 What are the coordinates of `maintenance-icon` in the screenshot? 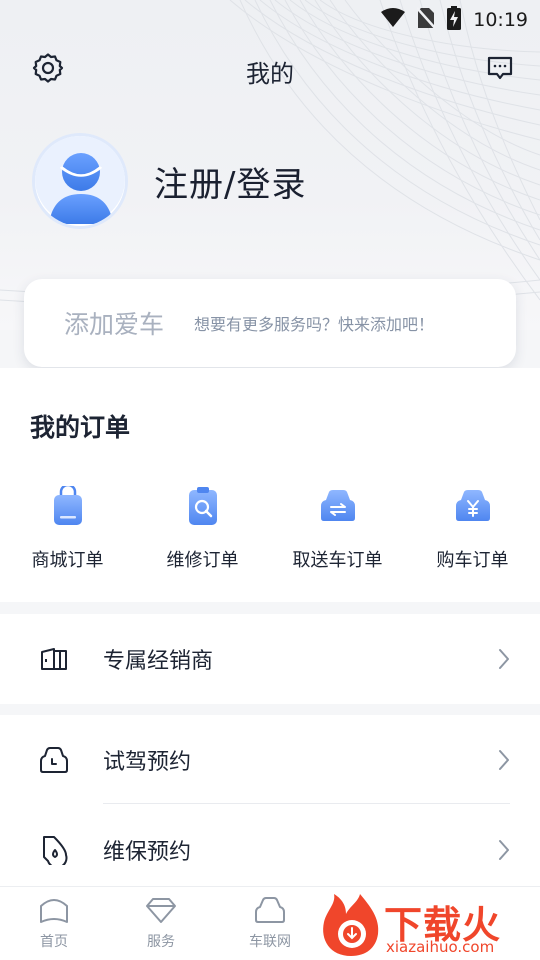 It's located at (54, 850).